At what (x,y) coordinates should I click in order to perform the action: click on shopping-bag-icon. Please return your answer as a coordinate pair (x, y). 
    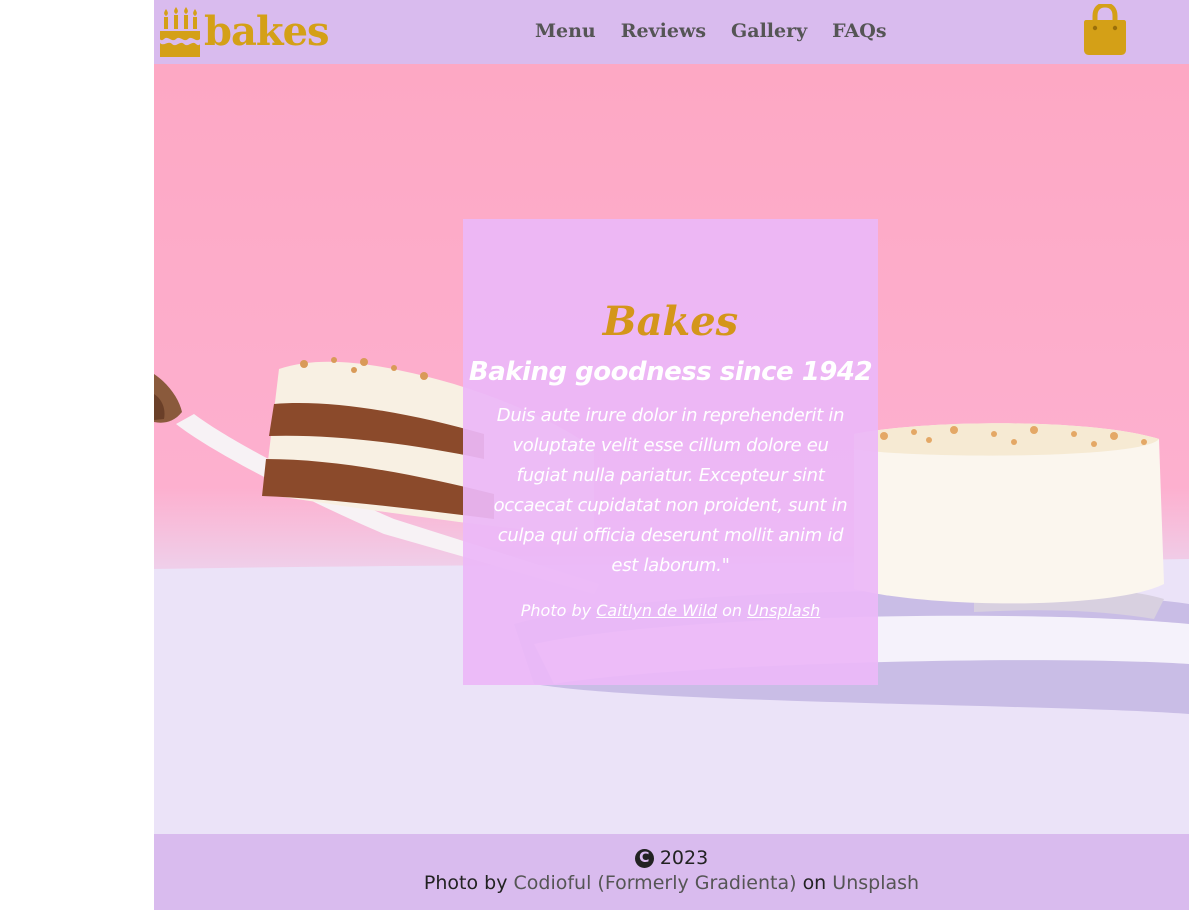
    Looking at the image, I should click on (1105, 30).